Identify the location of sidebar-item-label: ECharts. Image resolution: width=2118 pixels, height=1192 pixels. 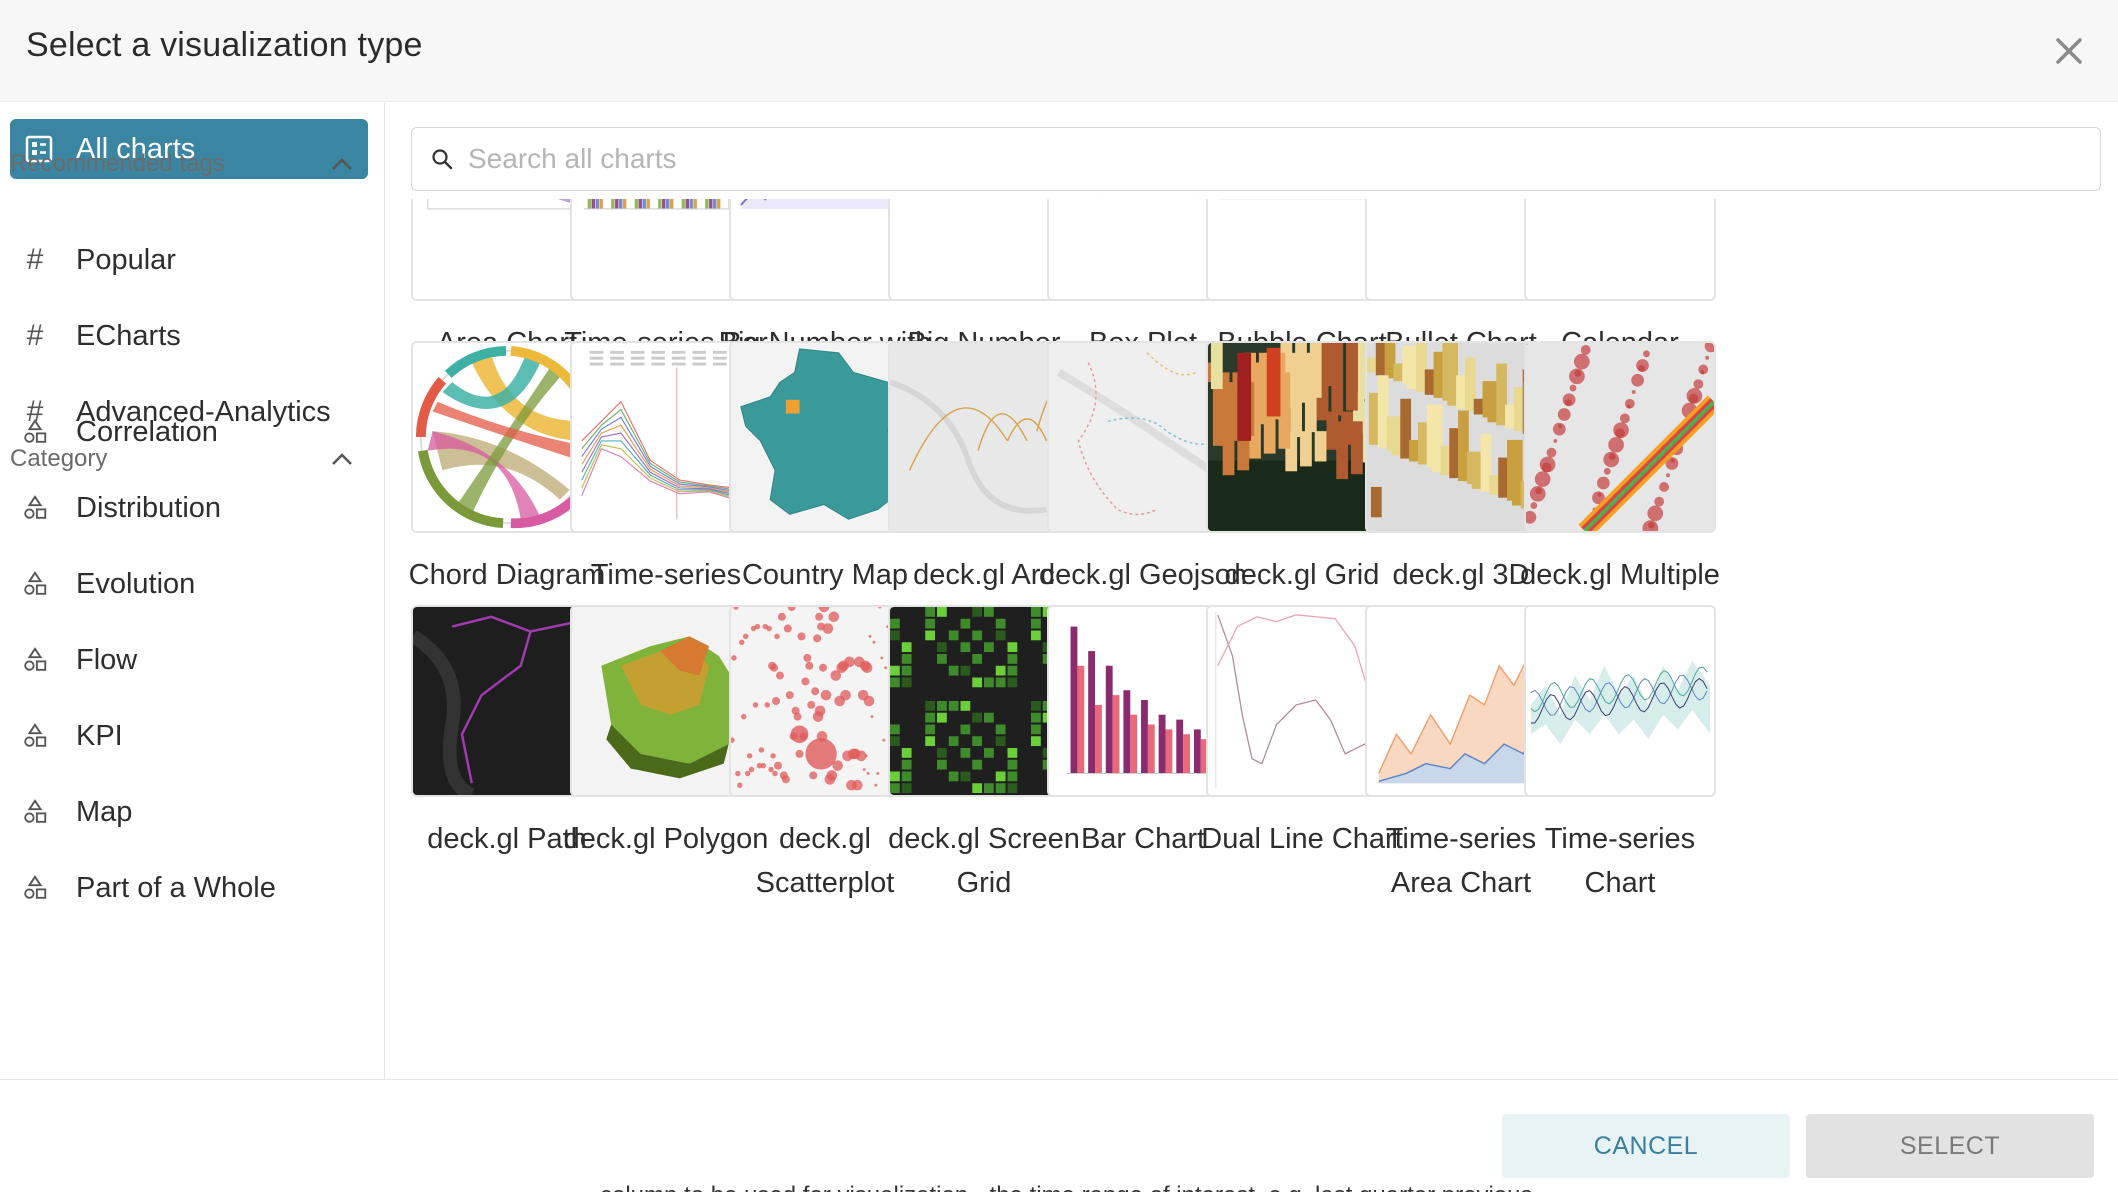
(128, 335).